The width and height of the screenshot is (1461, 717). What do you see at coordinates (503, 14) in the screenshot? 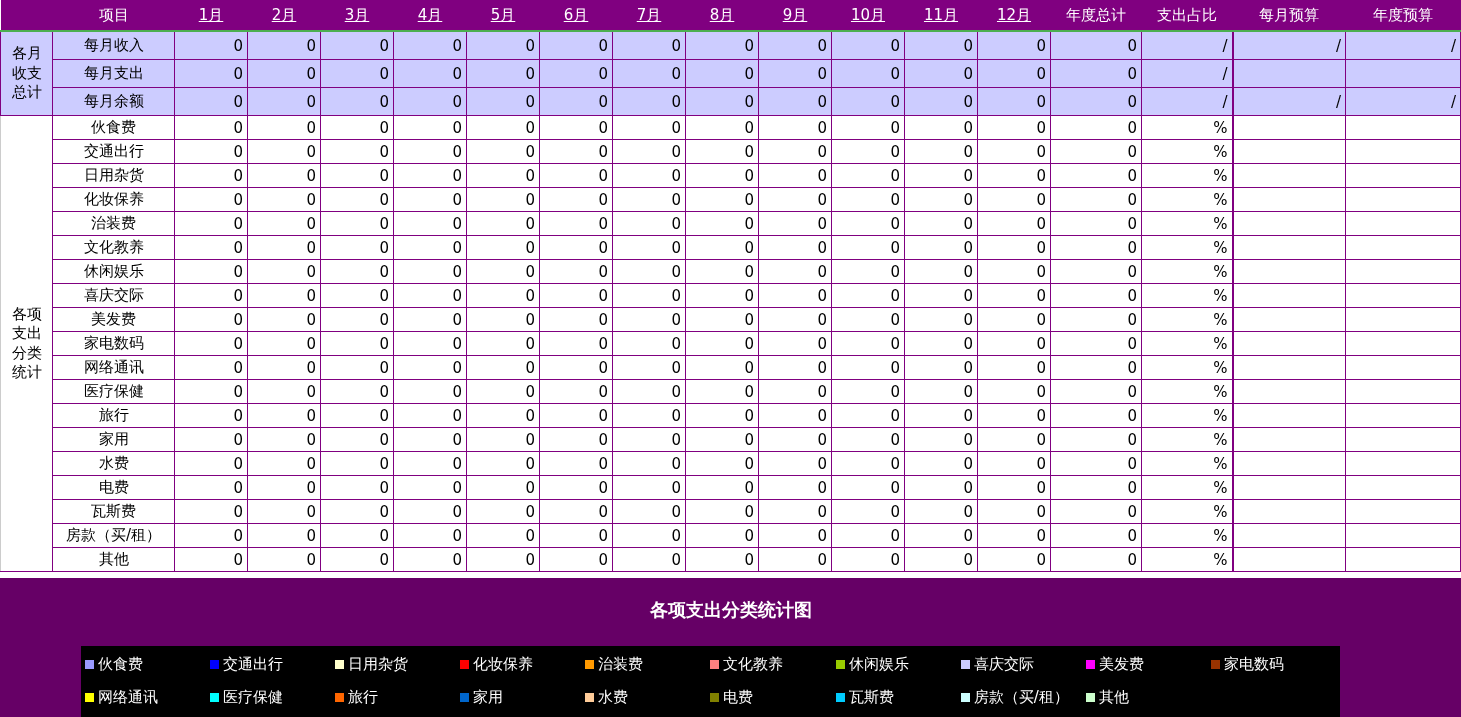
I see `column-header: 5月` at bounding box center [503, 14].